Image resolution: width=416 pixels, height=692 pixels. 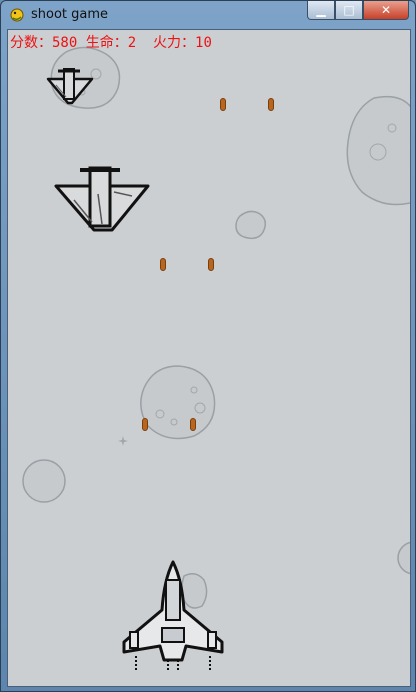 I want to click on lives-label: 生命：, so click(x=106, y=43).